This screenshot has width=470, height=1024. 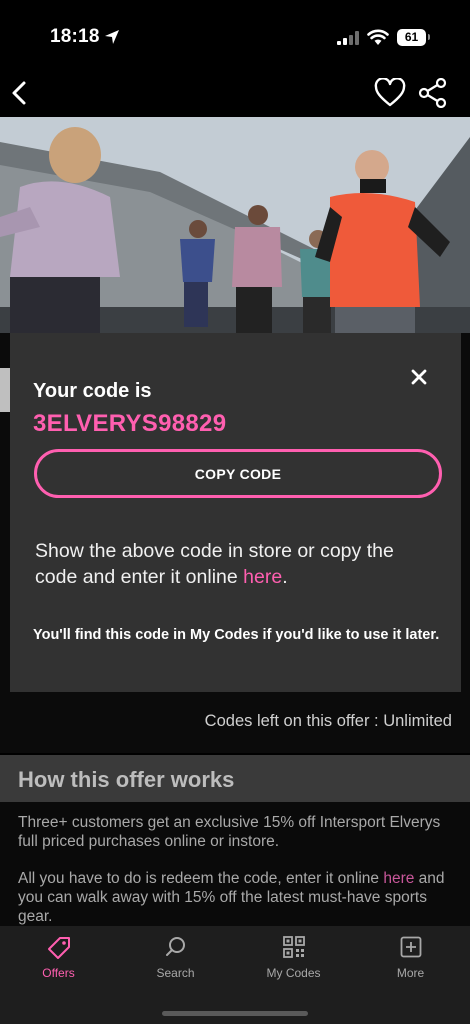 I want to click on tab-label: More, so click(x=410, y=973).